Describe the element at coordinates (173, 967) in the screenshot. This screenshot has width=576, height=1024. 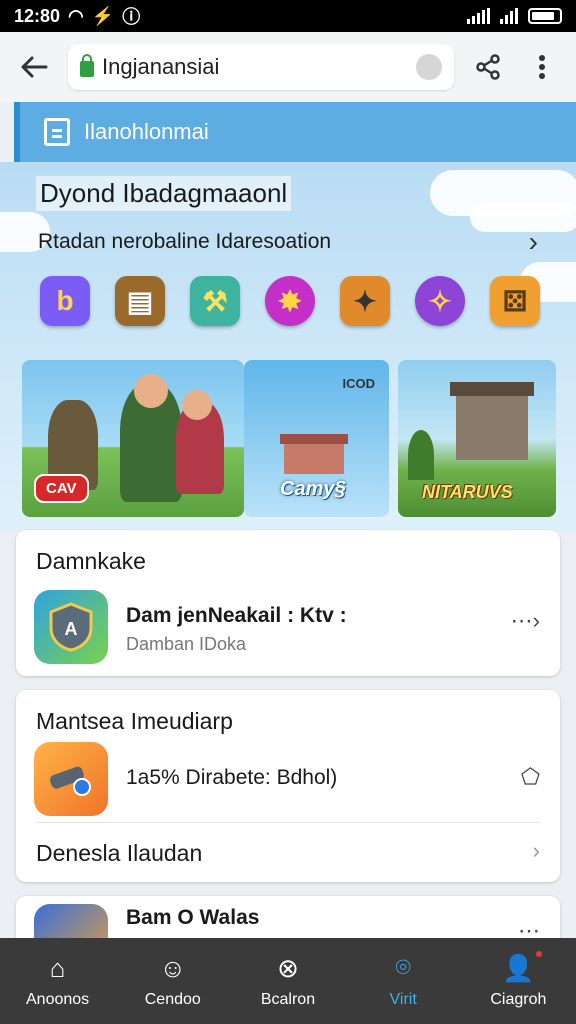
I see `face-icon: ☺` at that location.